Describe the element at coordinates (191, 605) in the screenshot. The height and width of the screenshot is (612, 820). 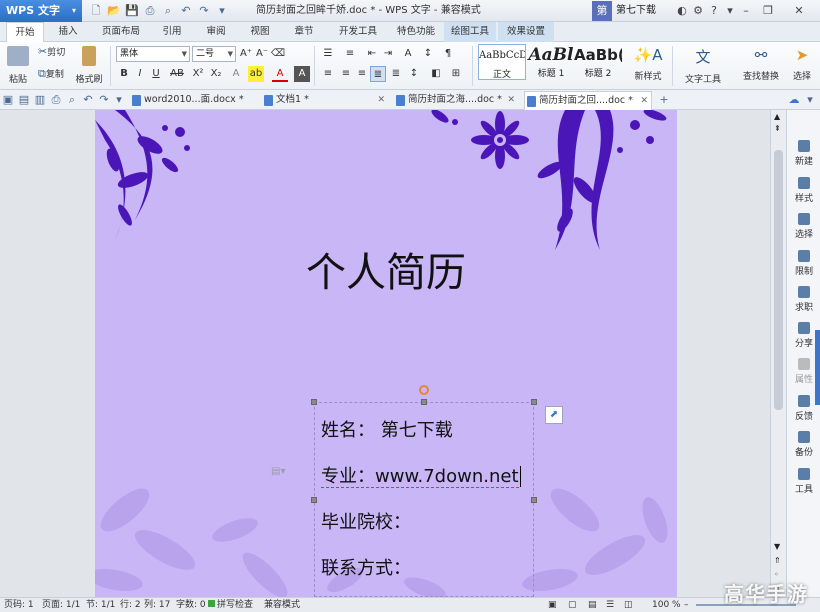
I see `status-words: 字数: 0` at that location.